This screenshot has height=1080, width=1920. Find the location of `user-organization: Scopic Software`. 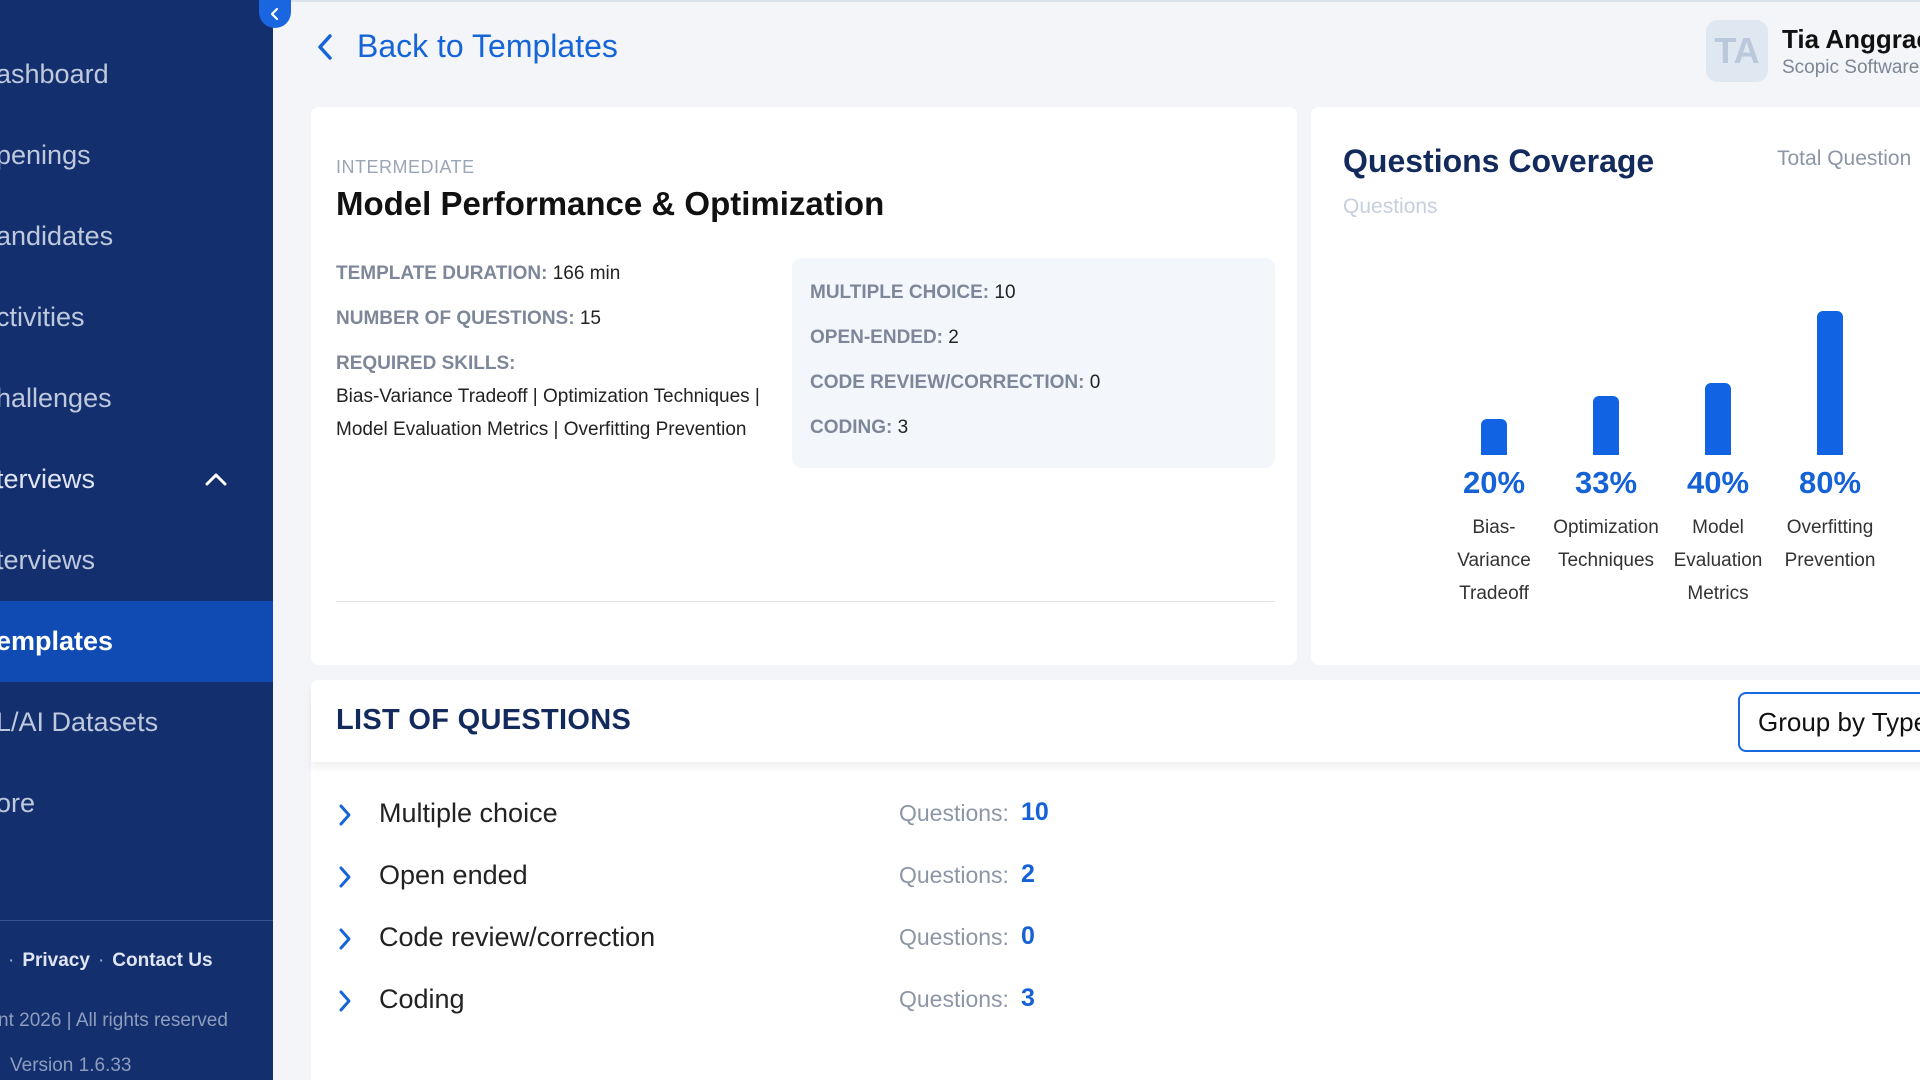

user-organization: Scopic Software is located at coordinates (1851, 67).